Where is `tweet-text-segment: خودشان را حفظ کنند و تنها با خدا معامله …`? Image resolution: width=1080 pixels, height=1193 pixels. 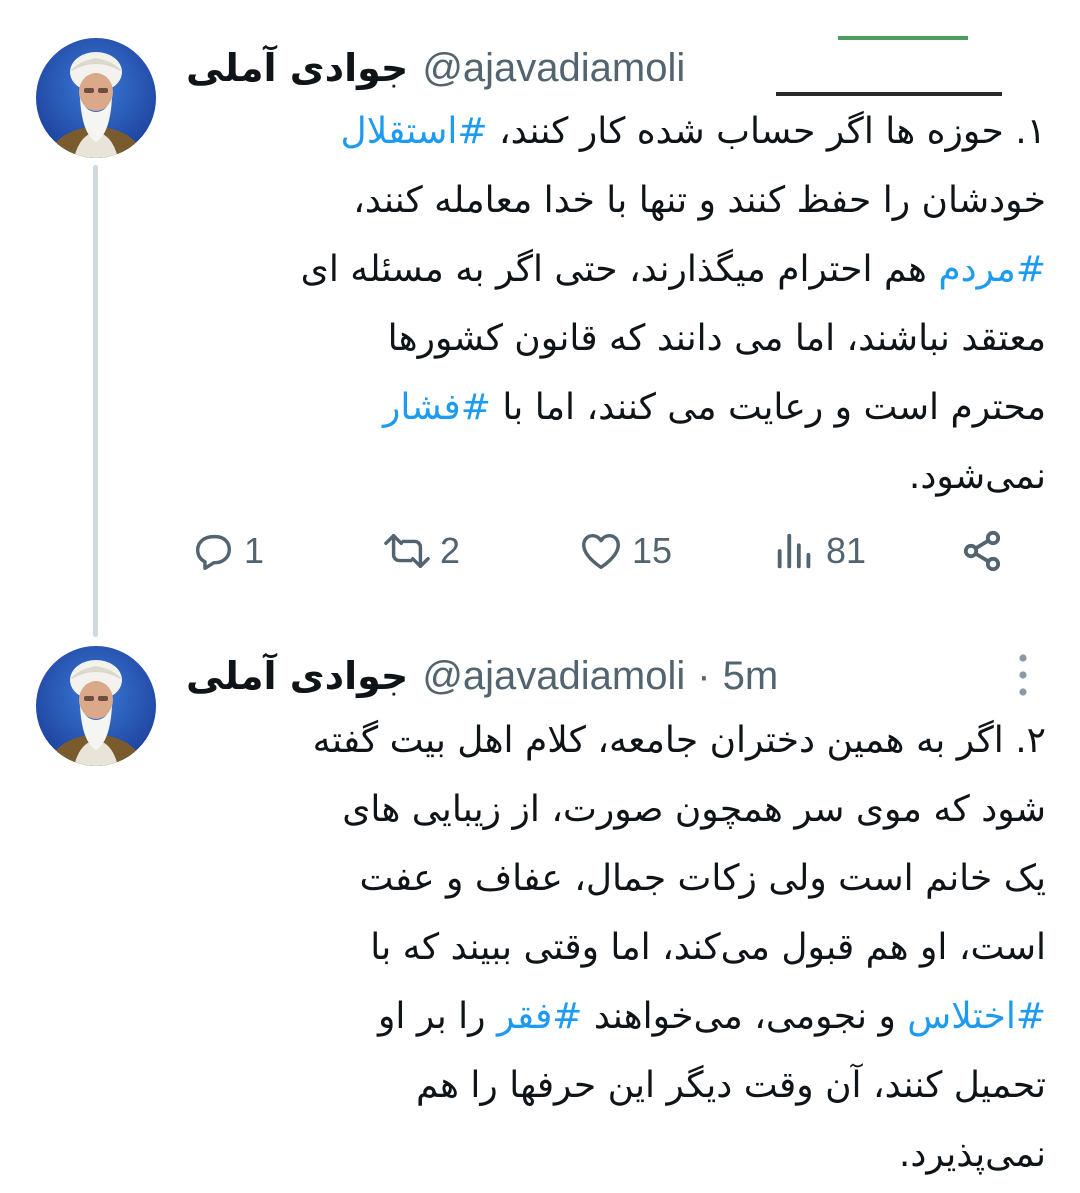
tweet-text-segment: خودشان را حفظ کنند و تنها با خدا معامله … is located at coordinates (699, 200).